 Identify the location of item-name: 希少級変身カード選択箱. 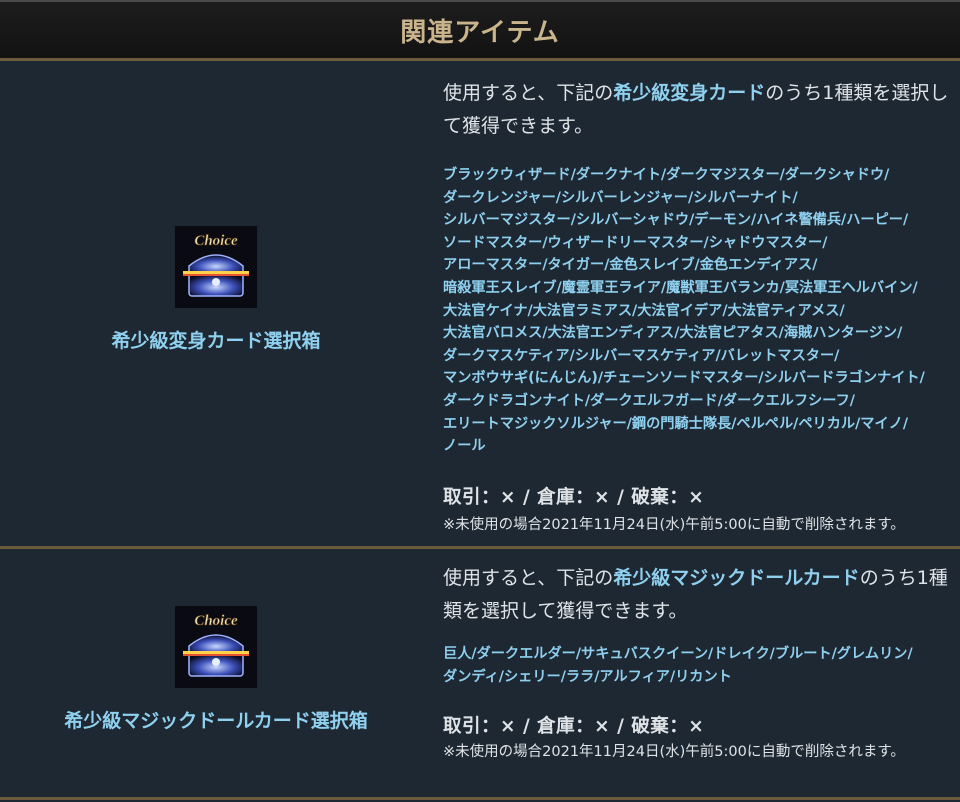
(216, 341).